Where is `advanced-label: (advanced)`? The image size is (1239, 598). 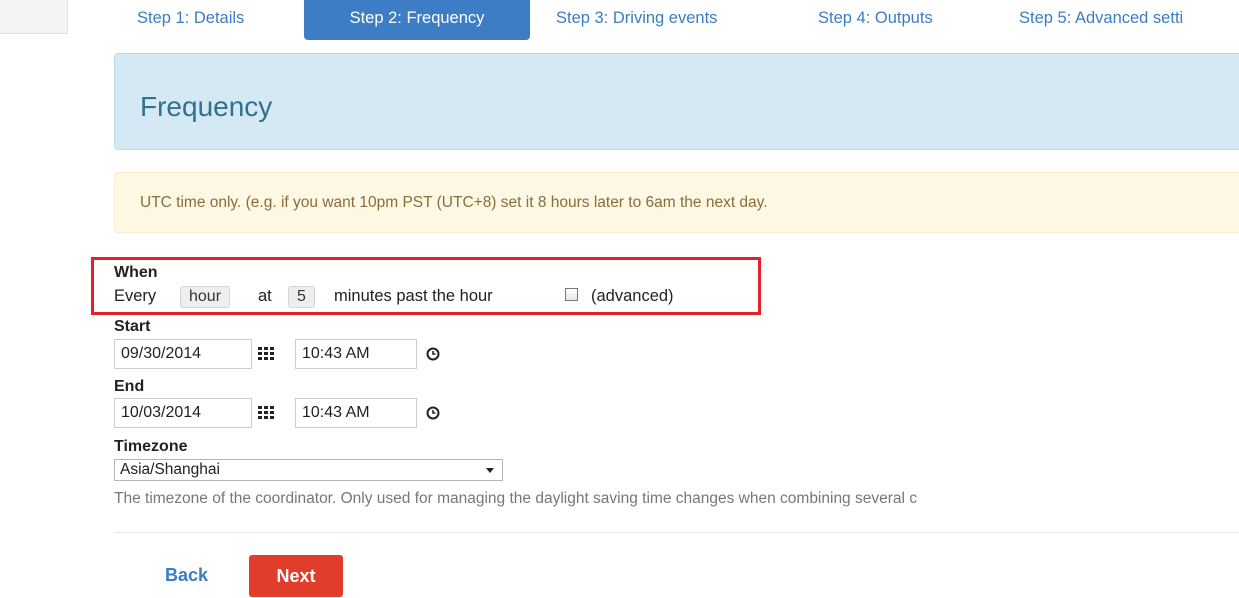
advanced-label: (advanced) is located at coordinates (632, 296).